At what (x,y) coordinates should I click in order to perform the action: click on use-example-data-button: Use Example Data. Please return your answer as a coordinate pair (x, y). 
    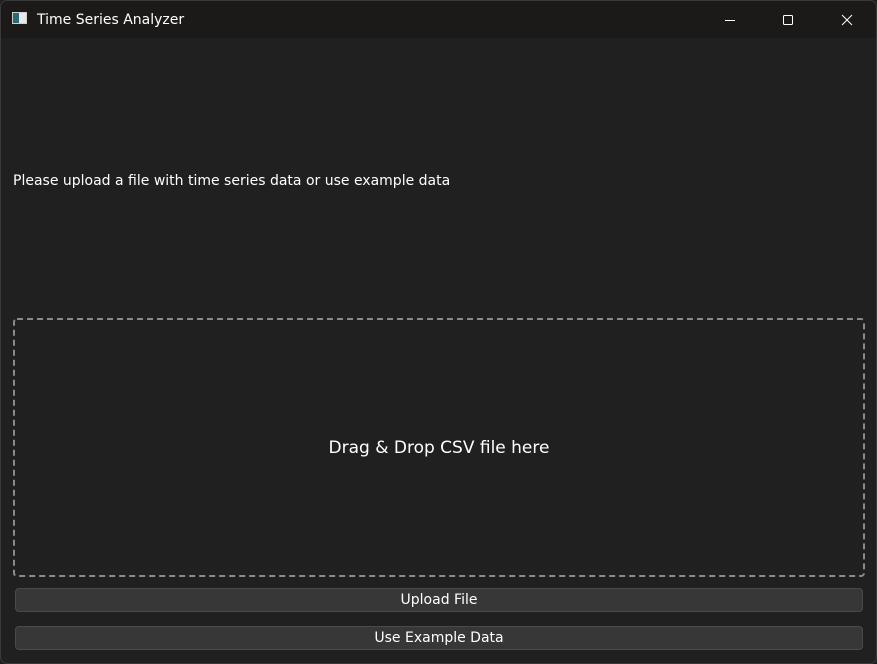
    Looking at the image, I should click on (439, 638).